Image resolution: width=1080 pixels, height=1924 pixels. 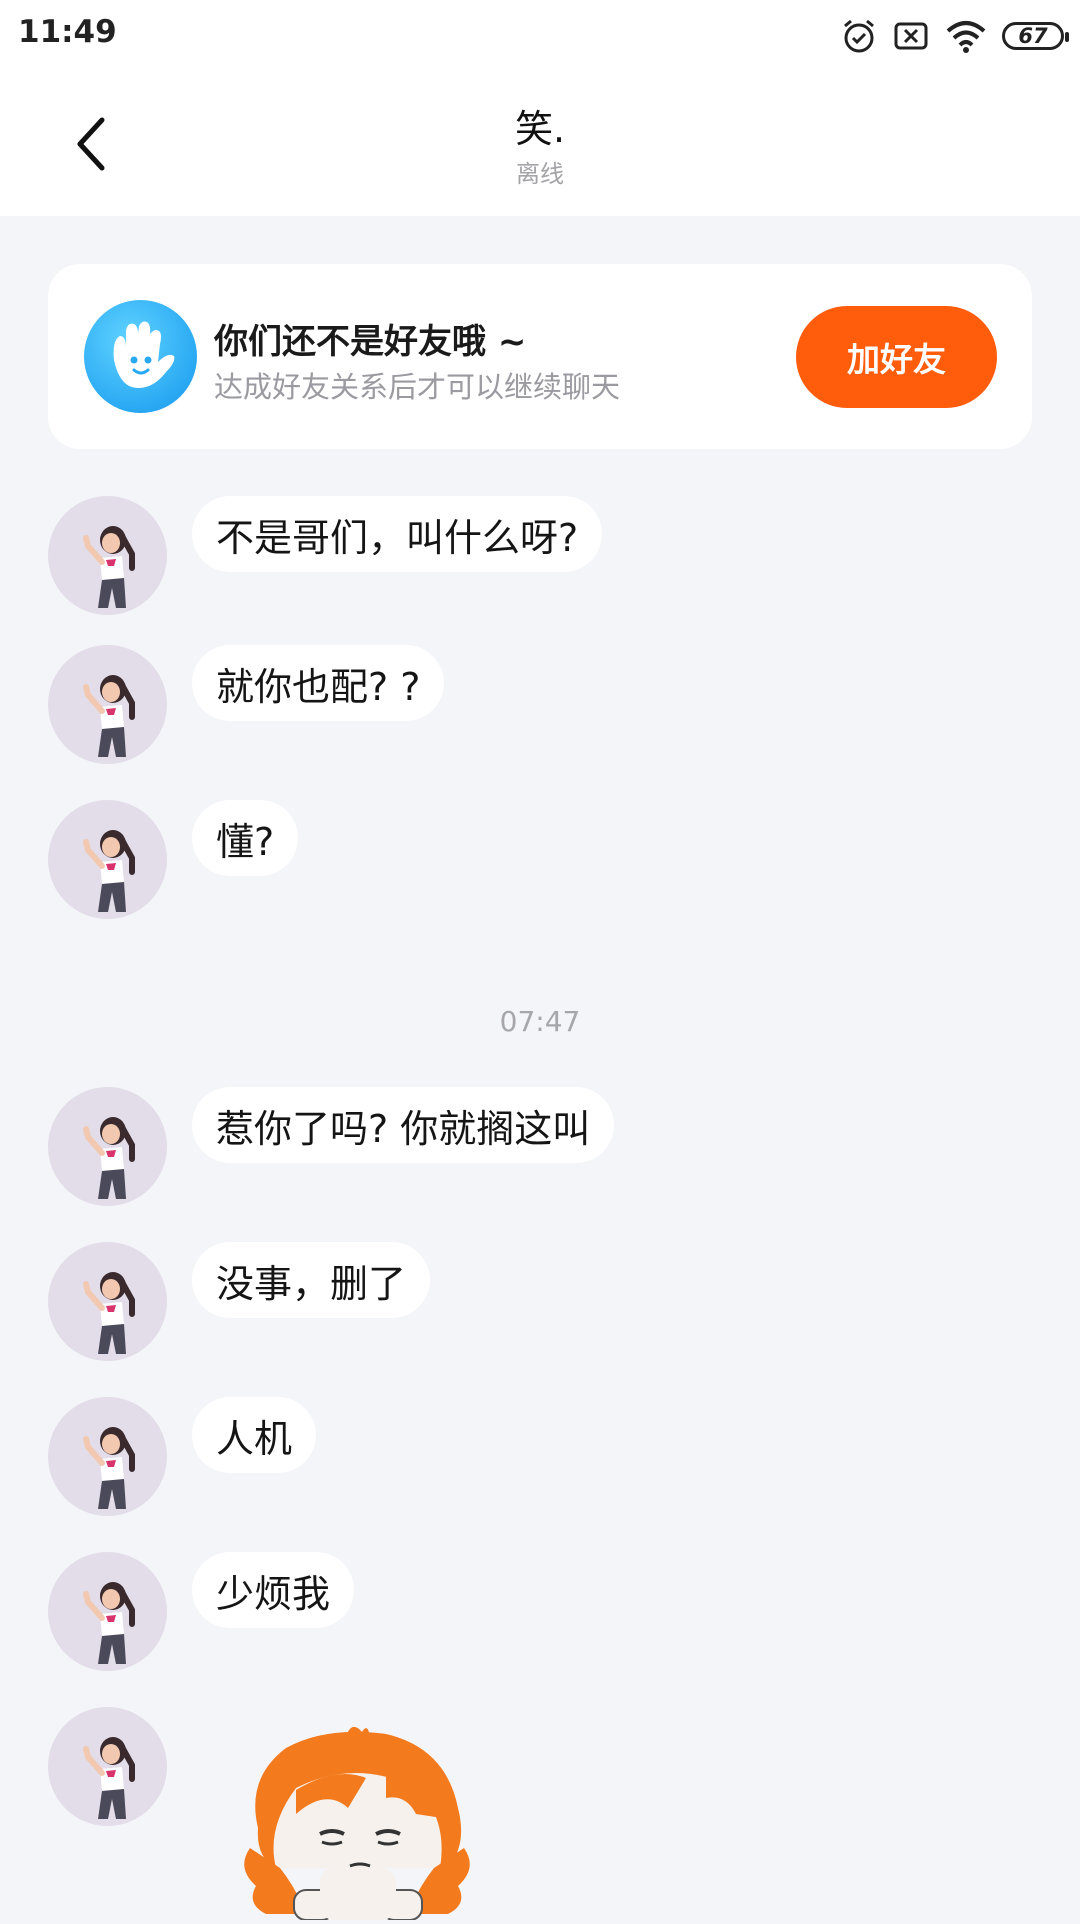 What do you see at coordinates (896, 357) in the screenshot?
I see `add-friend-button: 加好友` at bounding box center [896, 357].